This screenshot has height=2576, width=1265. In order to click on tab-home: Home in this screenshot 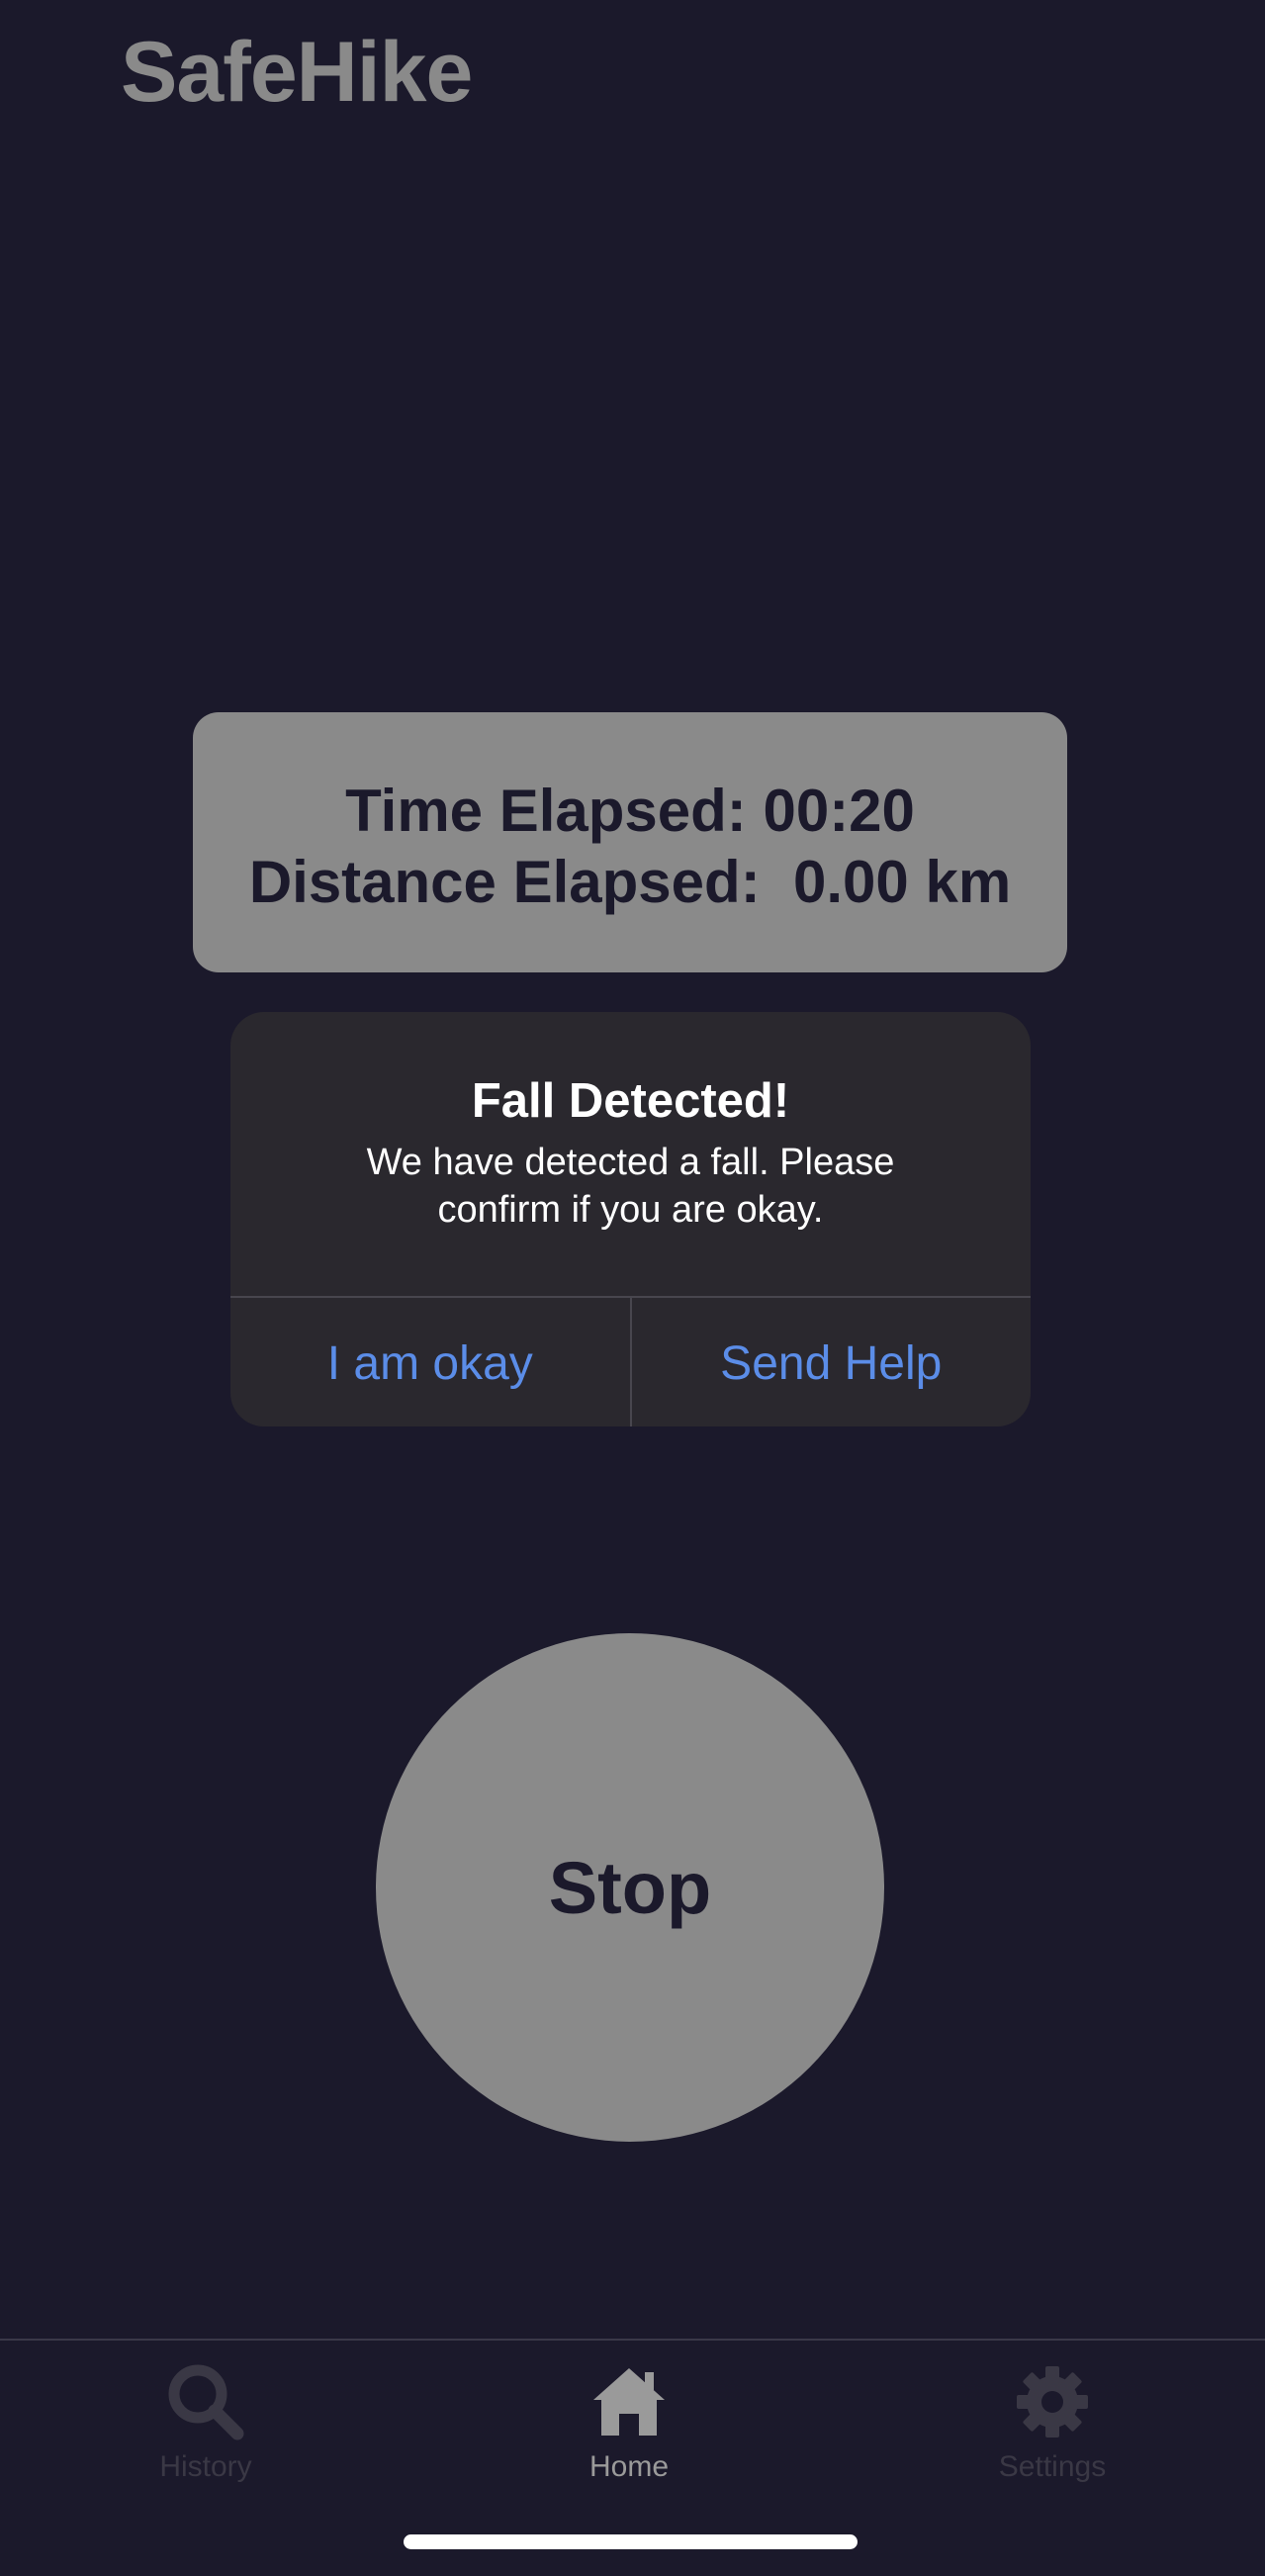, I will do `click(629, 2430)`.